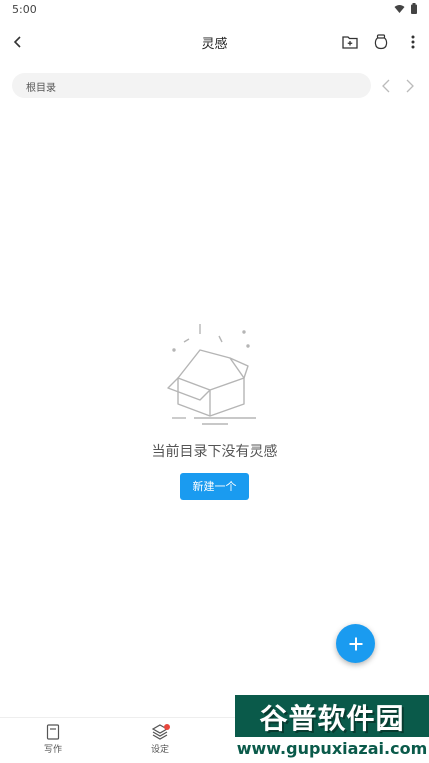 This screenshot has height=763, width=429. I want to click on watermark-title: 谷普软件园, so click(332, 718).